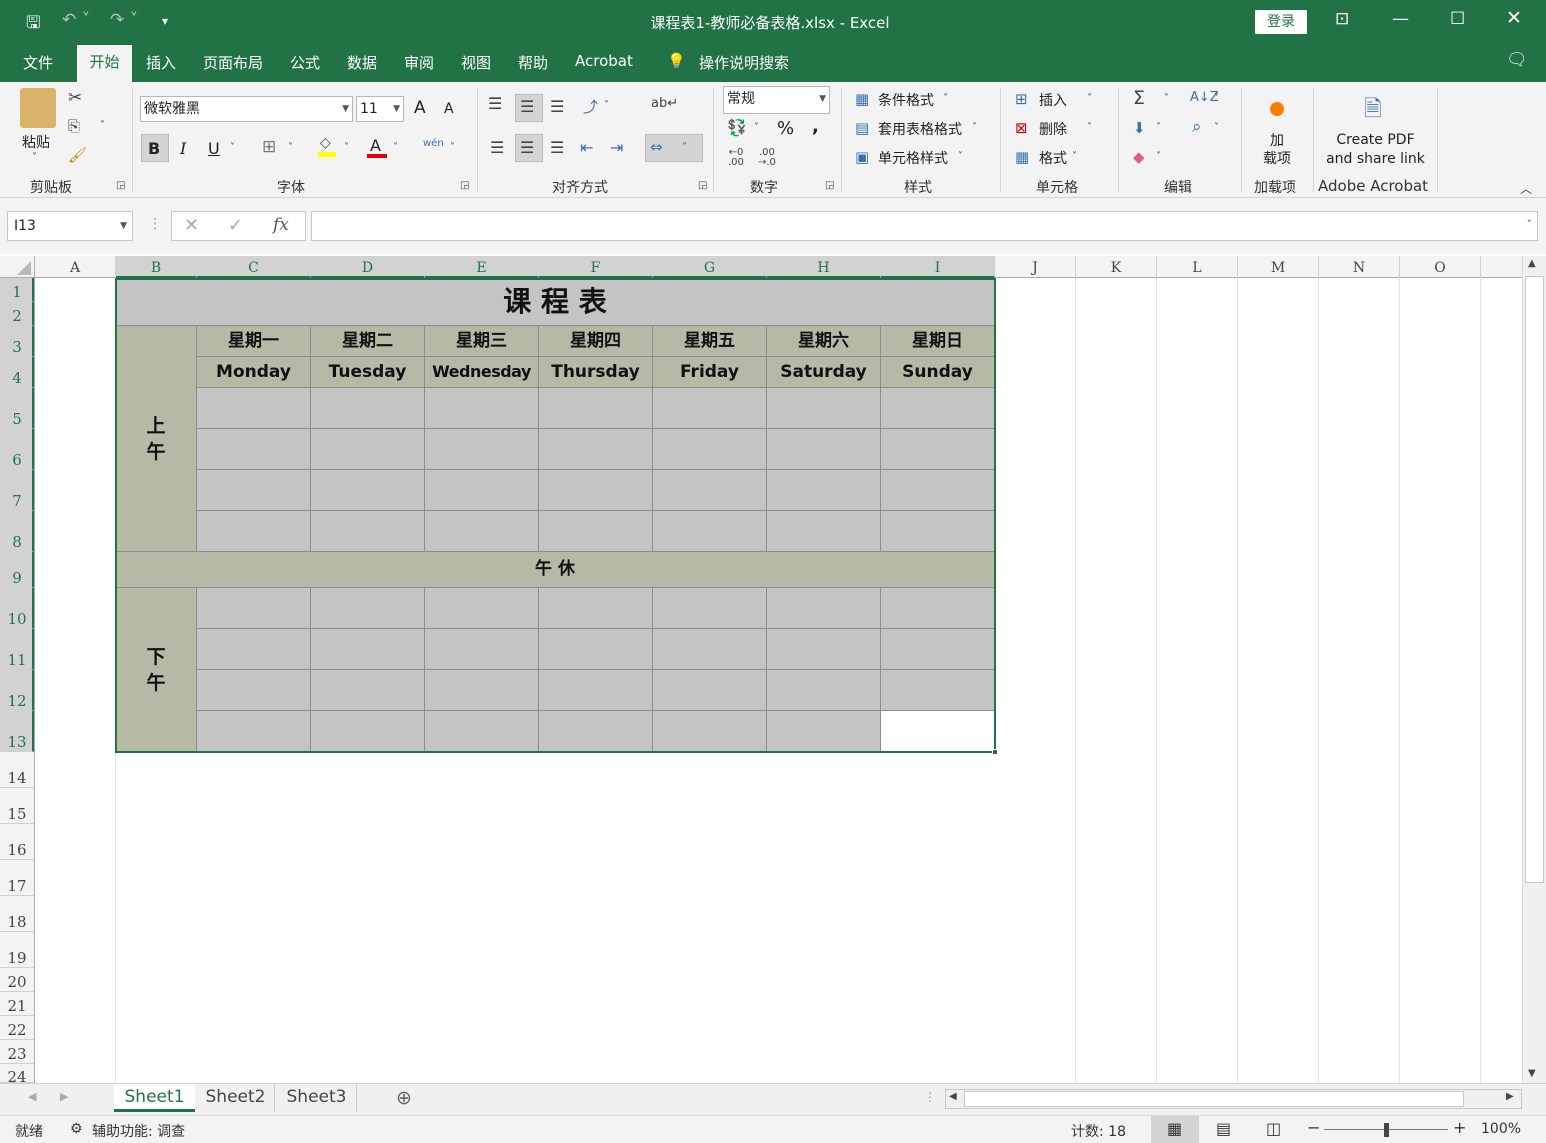  Describe the element at coordinates (824, 372) in the screenshot. I see `day-header-en: Saturday` at that location.